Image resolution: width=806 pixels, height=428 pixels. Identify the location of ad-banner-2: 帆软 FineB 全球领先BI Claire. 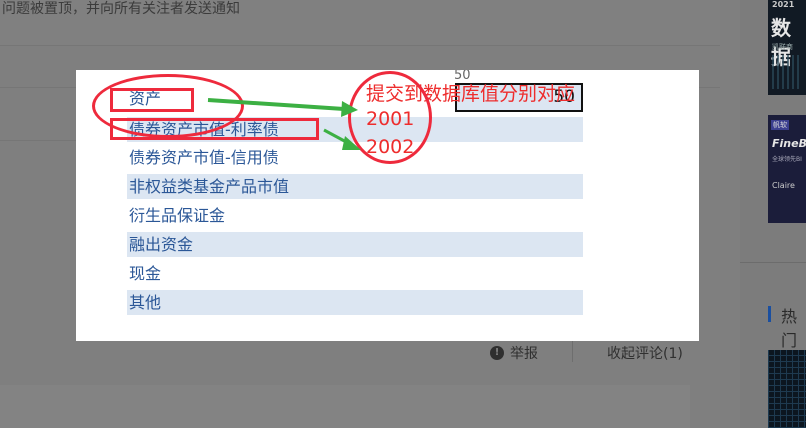
(787, 169).